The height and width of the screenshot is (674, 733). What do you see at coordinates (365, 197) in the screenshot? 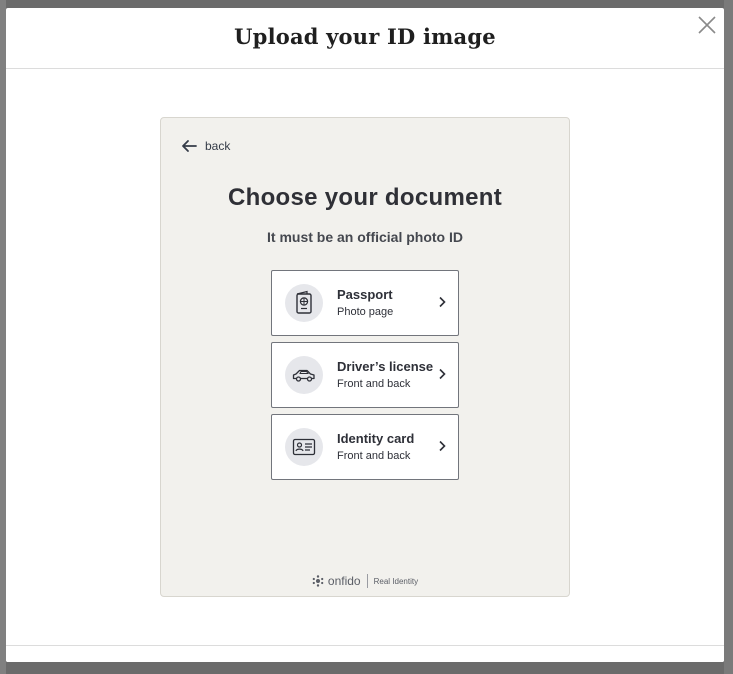
I see `page-title: Choose your document` at bounding box center [365, 197].